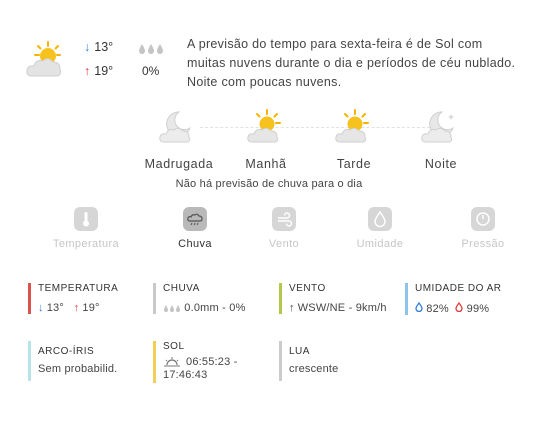 This screenshot has width=538, height=422. I want to click on stat-rainbow: ARCO-ÍRIS Sem probabilid., so click(72, 361).